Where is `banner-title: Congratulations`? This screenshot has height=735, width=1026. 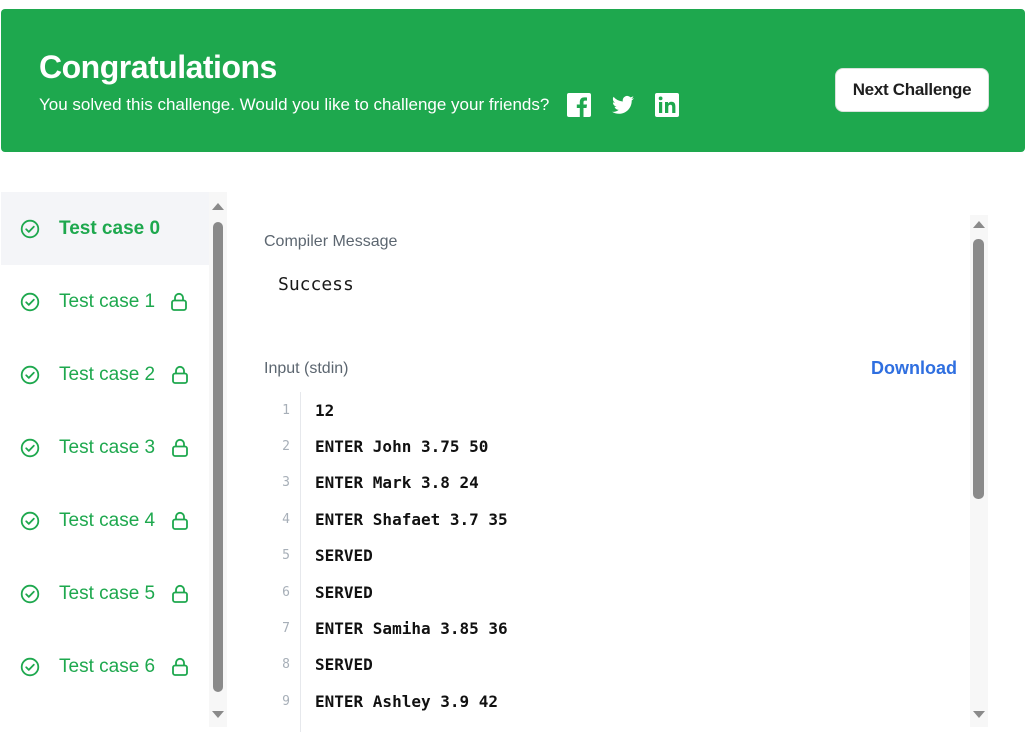 banner-title: Congratulations is located at coordinates (158, 67).